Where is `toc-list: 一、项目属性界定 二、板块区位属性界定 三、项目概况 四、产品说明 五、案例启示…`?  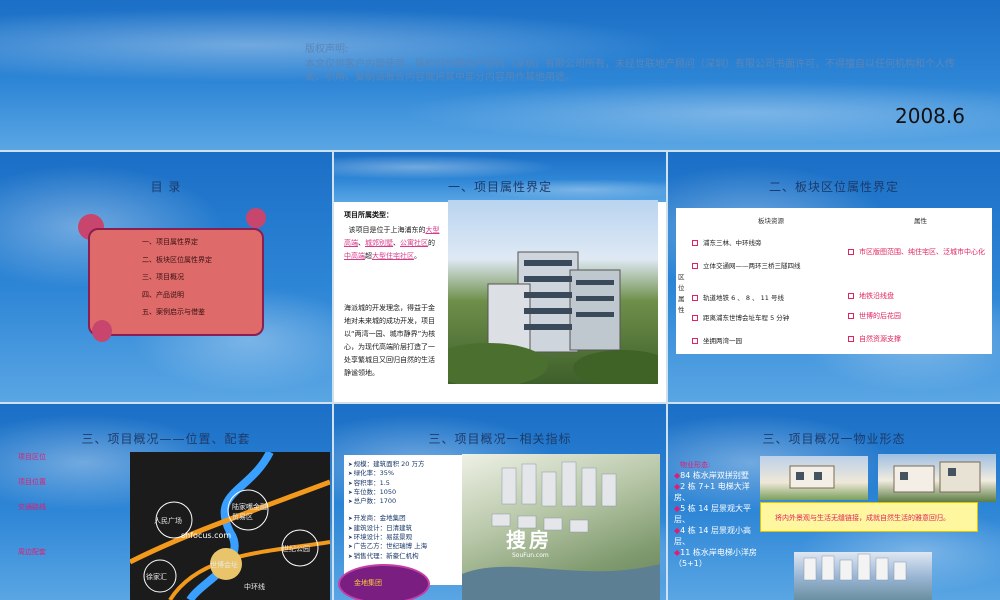
toc-list: 一、项目属性界定 二、板块区位属性界定 三、项目概况 四、产品说明 五、案例启示… is located at coordinates (177, 278).